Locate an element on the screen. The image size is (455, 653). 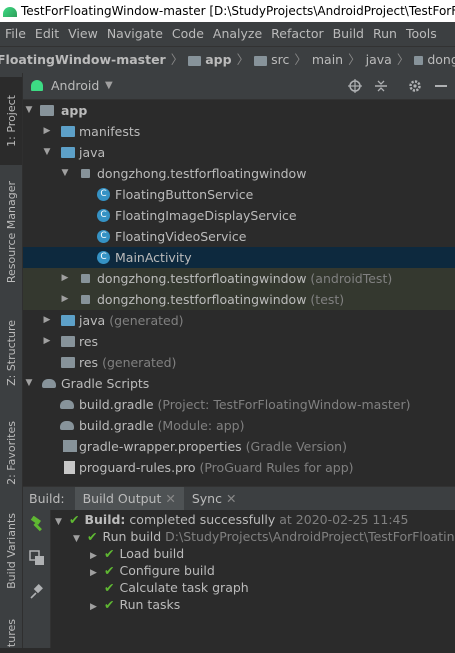
build-row-calculate-task-graph: ✔ Calculate task graph is located at coordinates (169, 587).